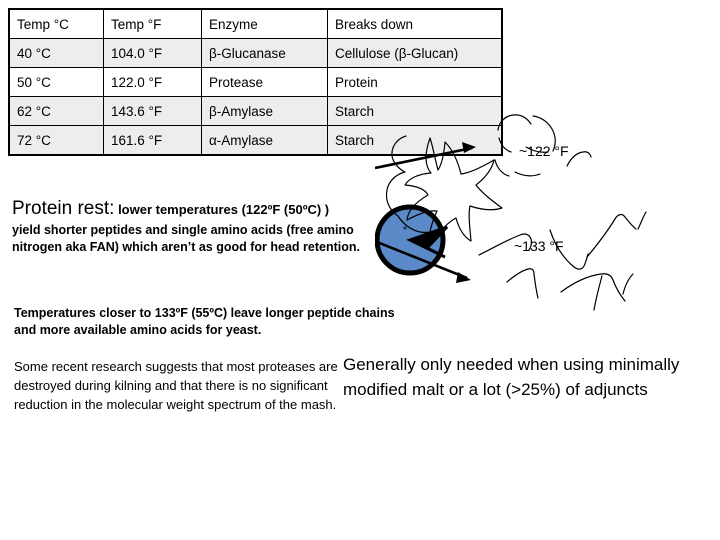 Image resolution: width=720 pixels, height=540 pixels. What do you see at coordinates (56, 82) in the screenshot?
I see `cell-temp-c: 50 °C` at bounding box center [56, 82].